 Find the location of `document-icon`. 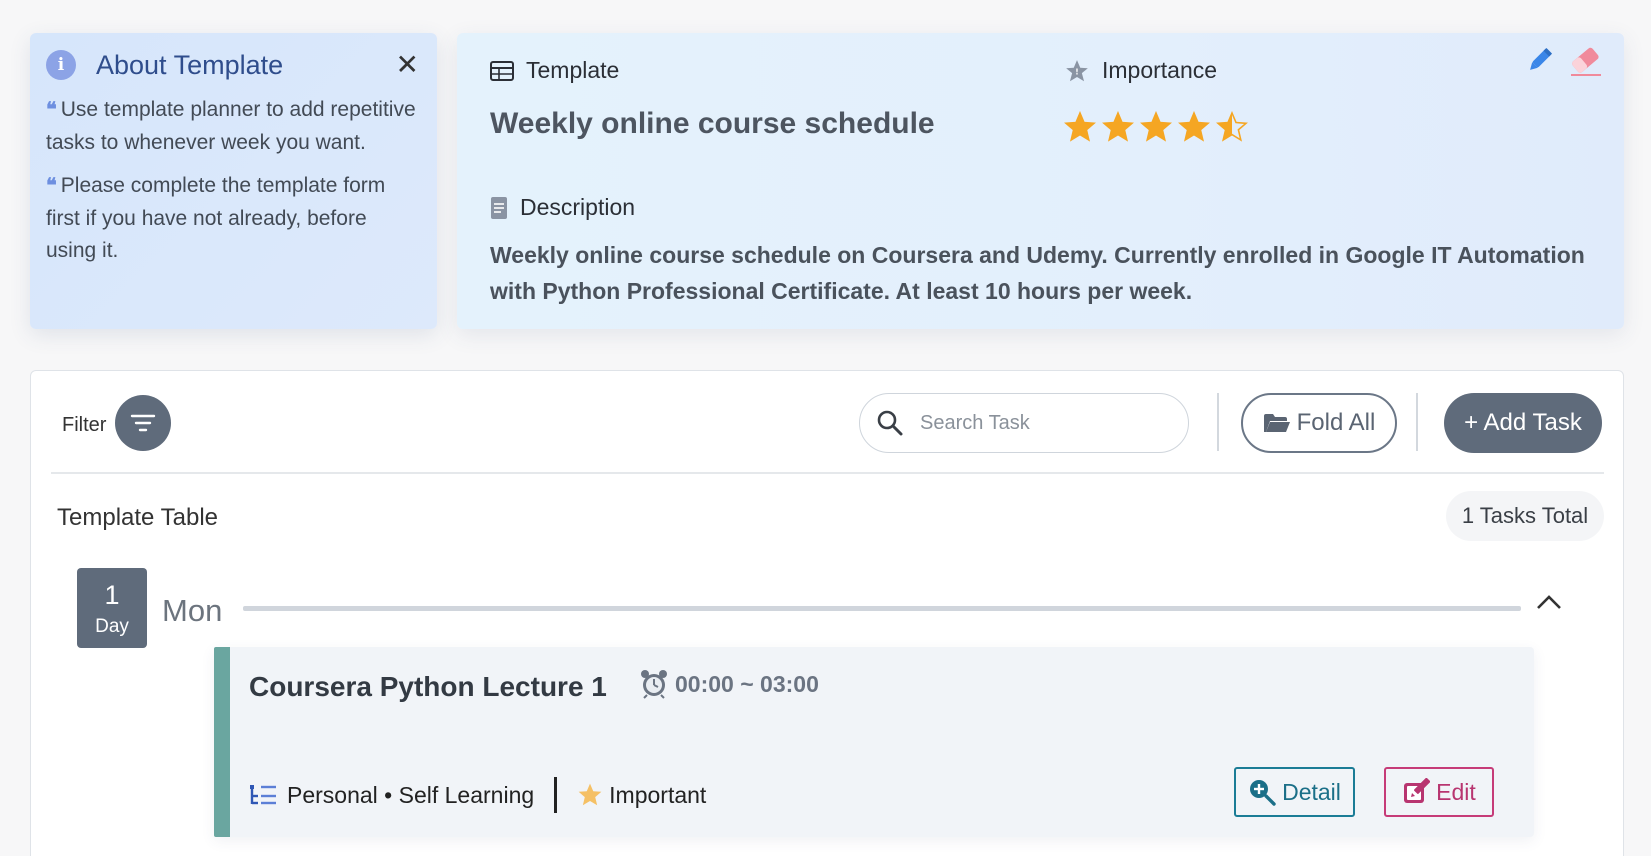

document-icon is located at coordinates (499, 208).